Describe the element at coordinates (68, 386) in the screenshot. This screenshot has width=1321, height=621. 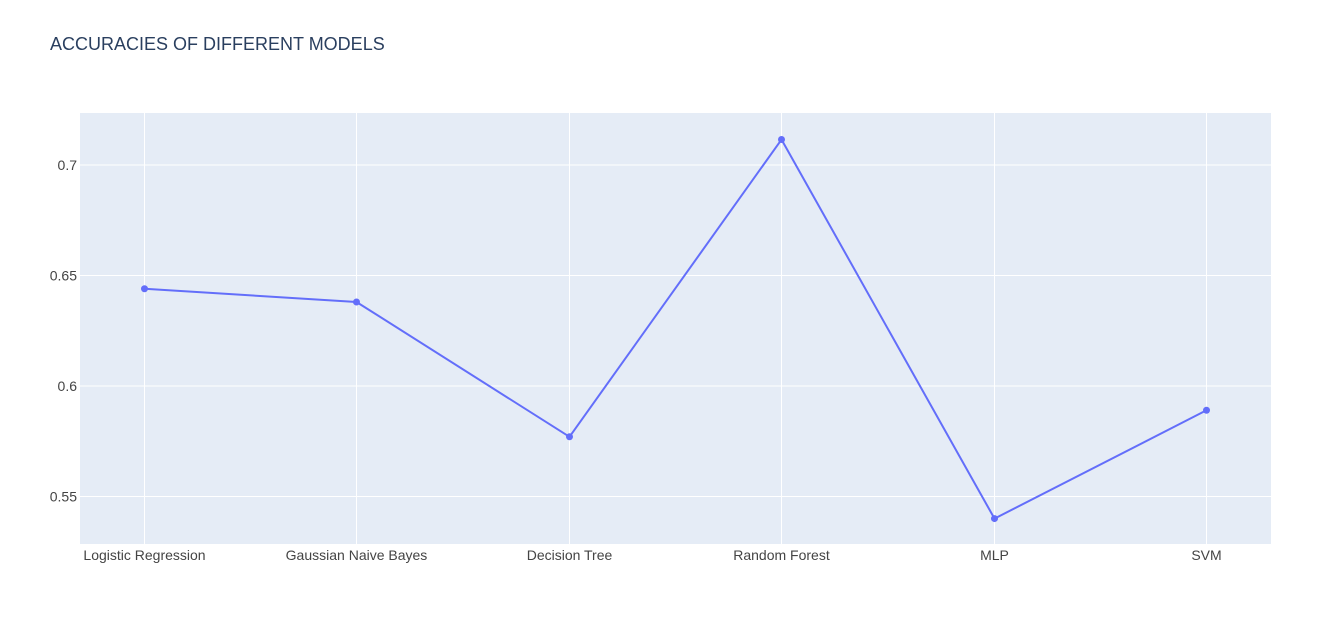
I see `y-tick-label: 0.6` at that location.